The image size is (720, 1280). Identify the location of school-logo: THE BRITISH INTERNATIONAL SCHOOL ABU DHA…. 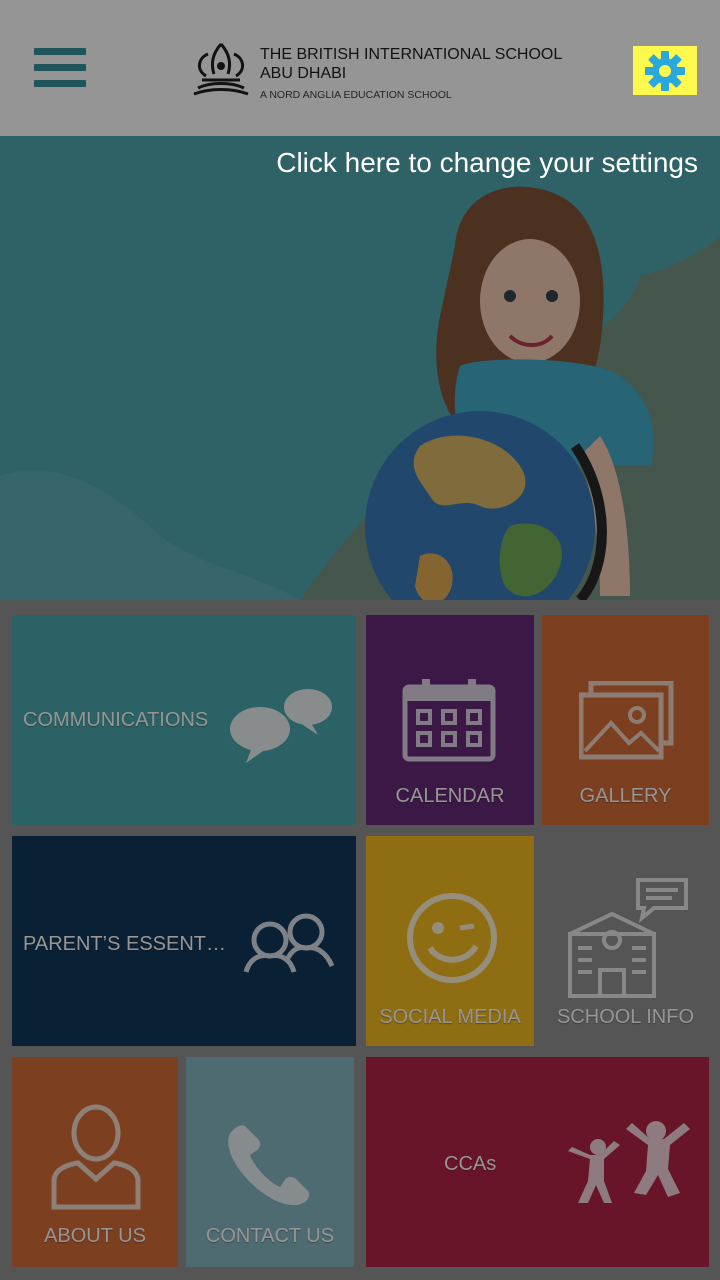
(376, 72).